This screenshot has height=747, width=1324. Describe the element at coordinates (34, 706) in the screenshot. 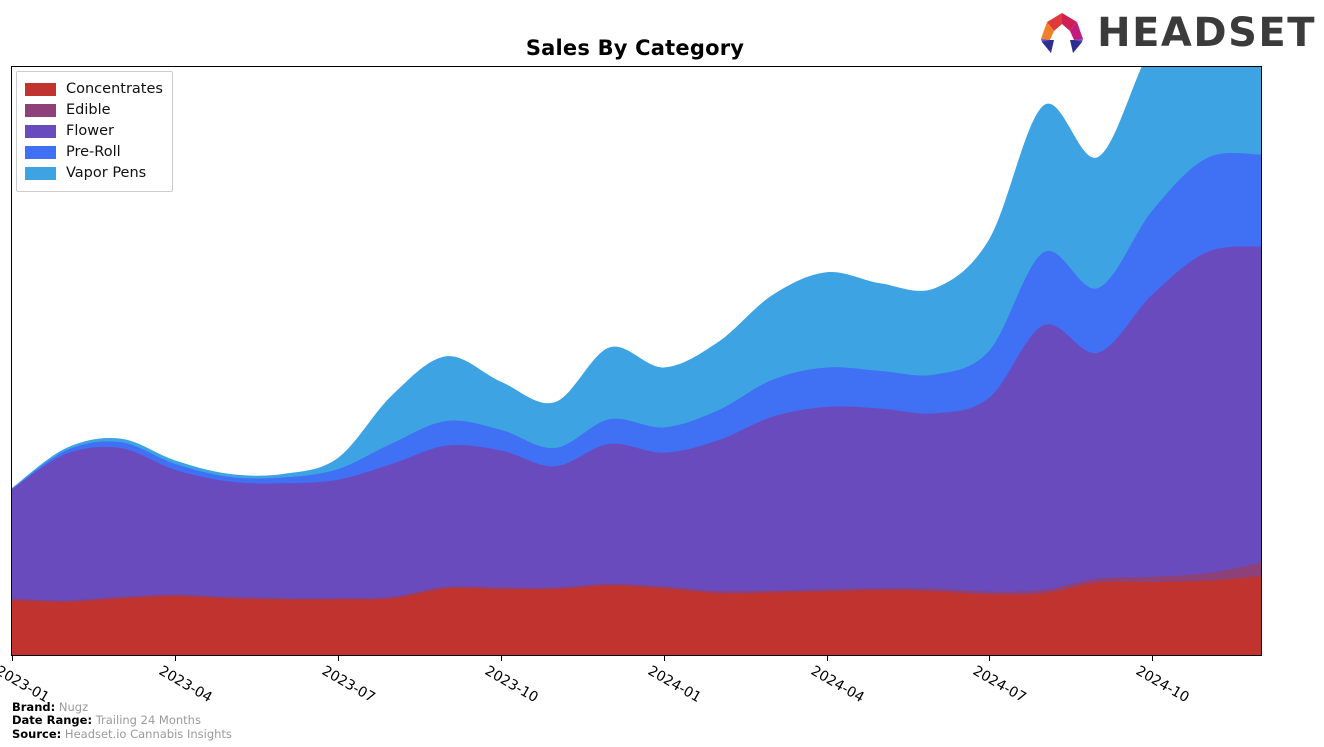

I see `footer-key: Brand:` at that location.